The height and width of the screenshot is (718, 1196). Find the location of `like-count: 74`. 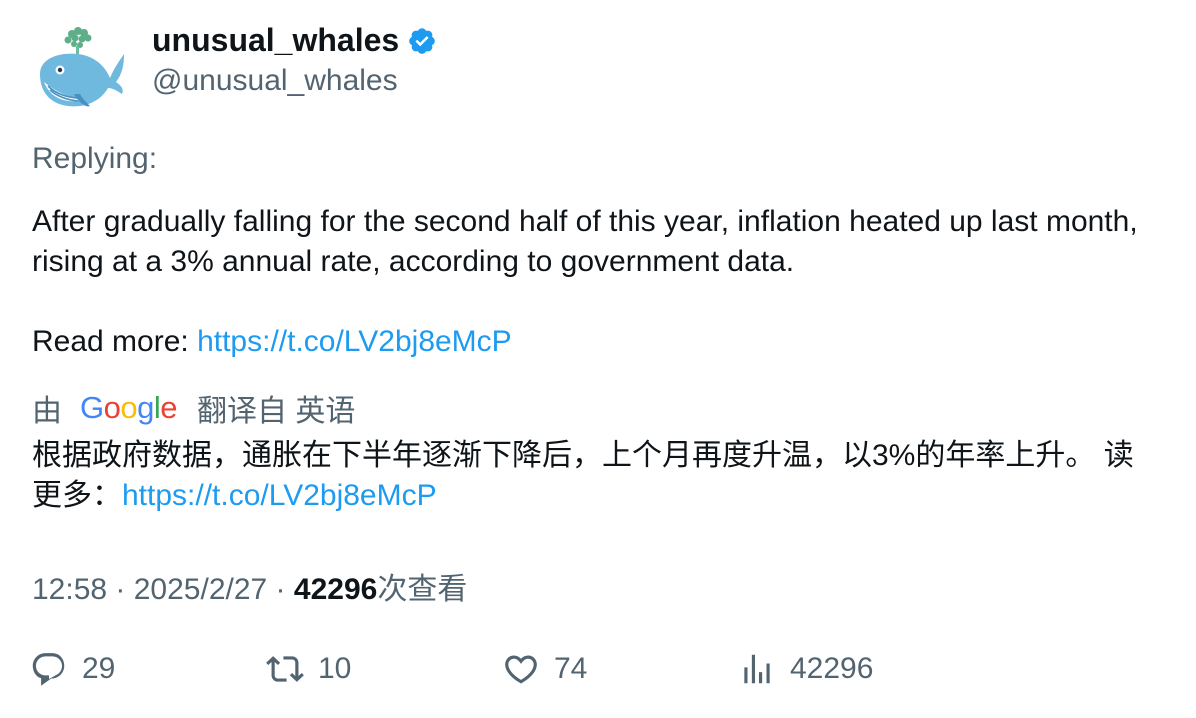

like-count: 74 is located at coordinates (571, 668).